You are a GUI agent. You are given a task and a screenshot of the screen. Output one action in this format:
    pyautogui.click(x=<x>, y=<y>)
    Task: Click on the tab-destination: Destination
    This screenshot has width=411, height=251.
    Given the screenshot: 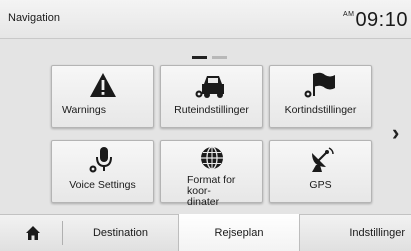 What is the action you would take?
    pyautogui.click(x=120, y=233)
    